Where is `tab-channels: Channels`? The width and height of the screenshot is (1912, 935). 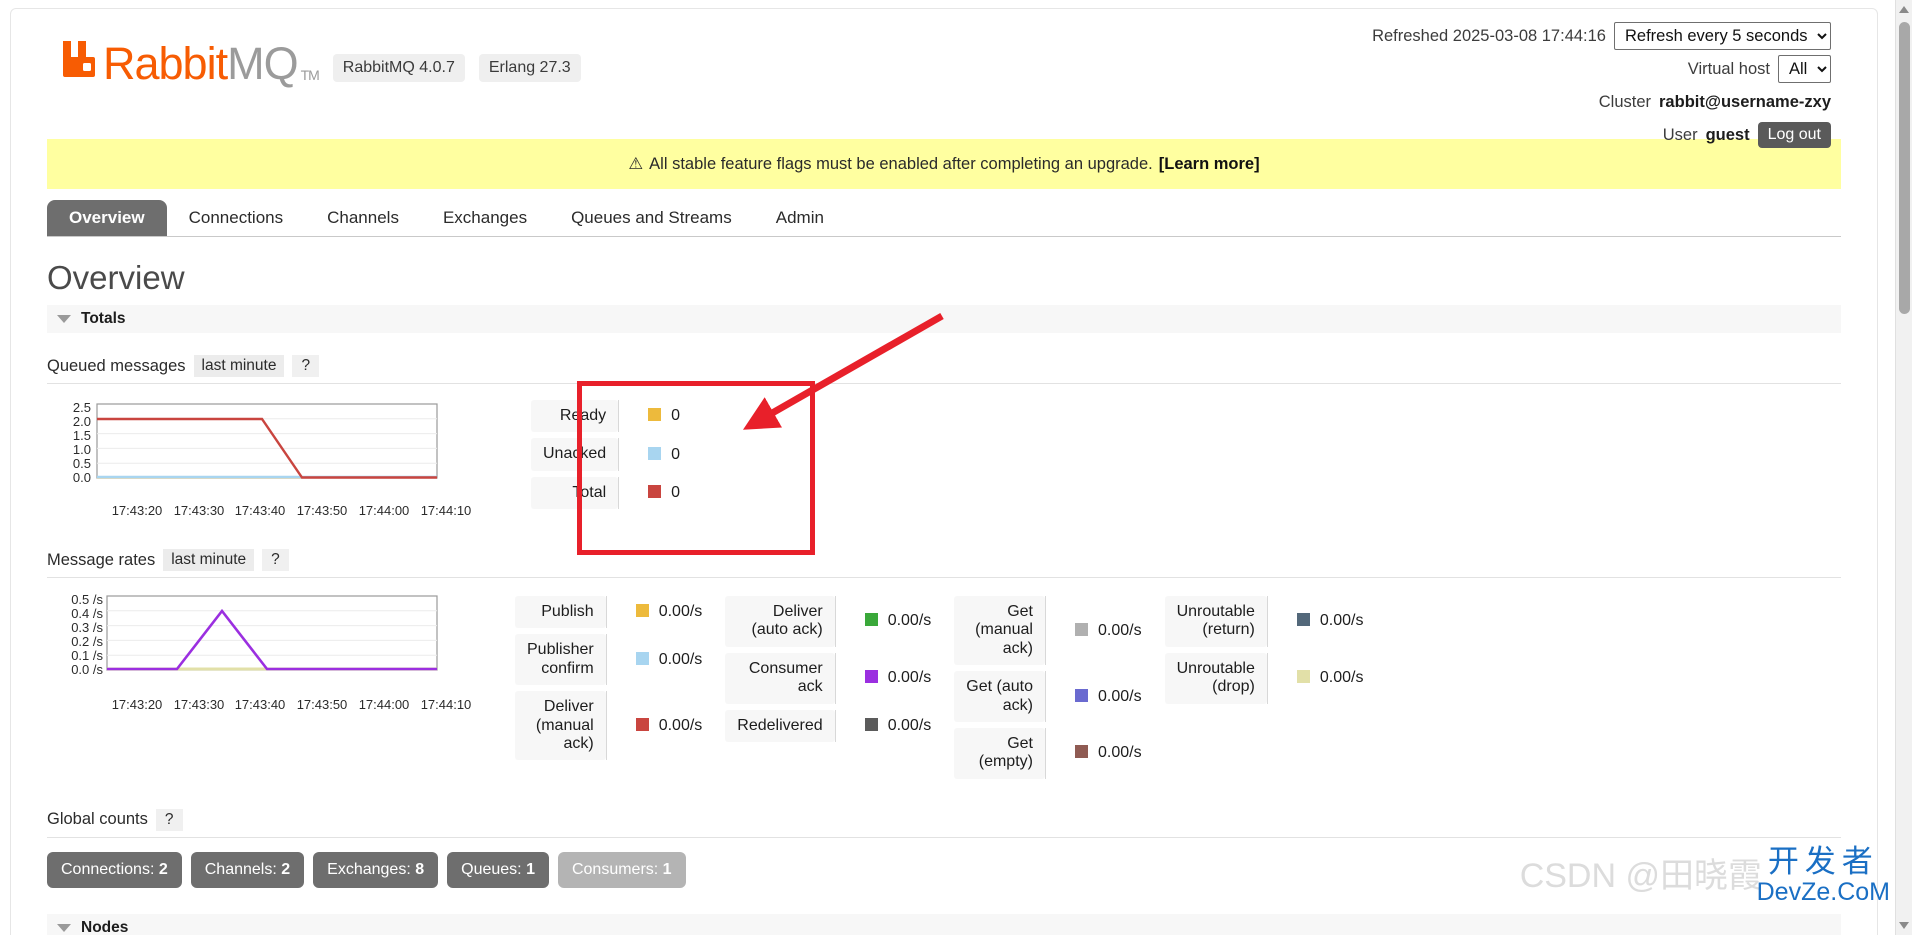
tab-channels: Channels is located at coordinates (363, 218).